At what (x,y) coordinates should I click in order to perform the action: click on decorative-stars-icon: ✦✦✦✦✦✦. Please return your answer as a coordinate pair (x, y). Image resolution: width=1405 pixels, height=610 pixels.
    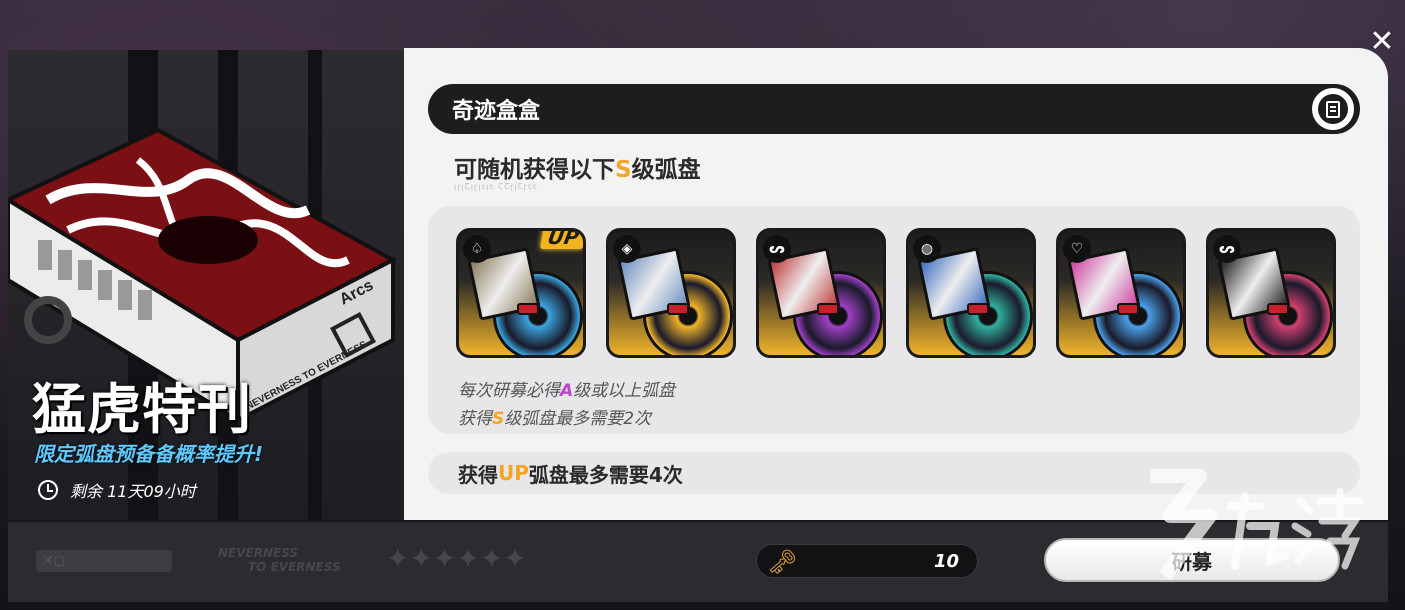
    Looking at the image, I should click on (456, 558).